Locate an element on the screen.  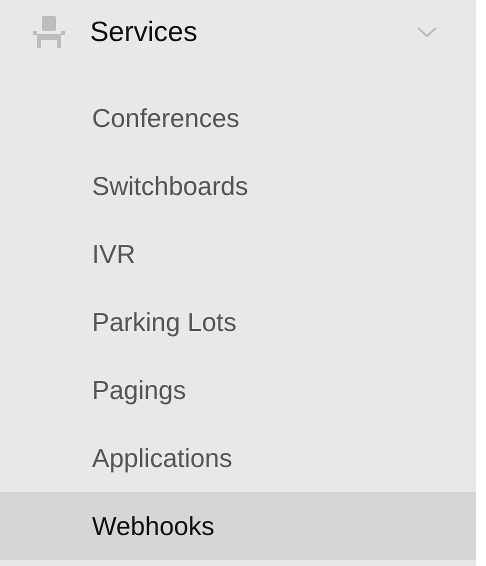
menu-item: Parking Lots is located at coordinates (238, 322).